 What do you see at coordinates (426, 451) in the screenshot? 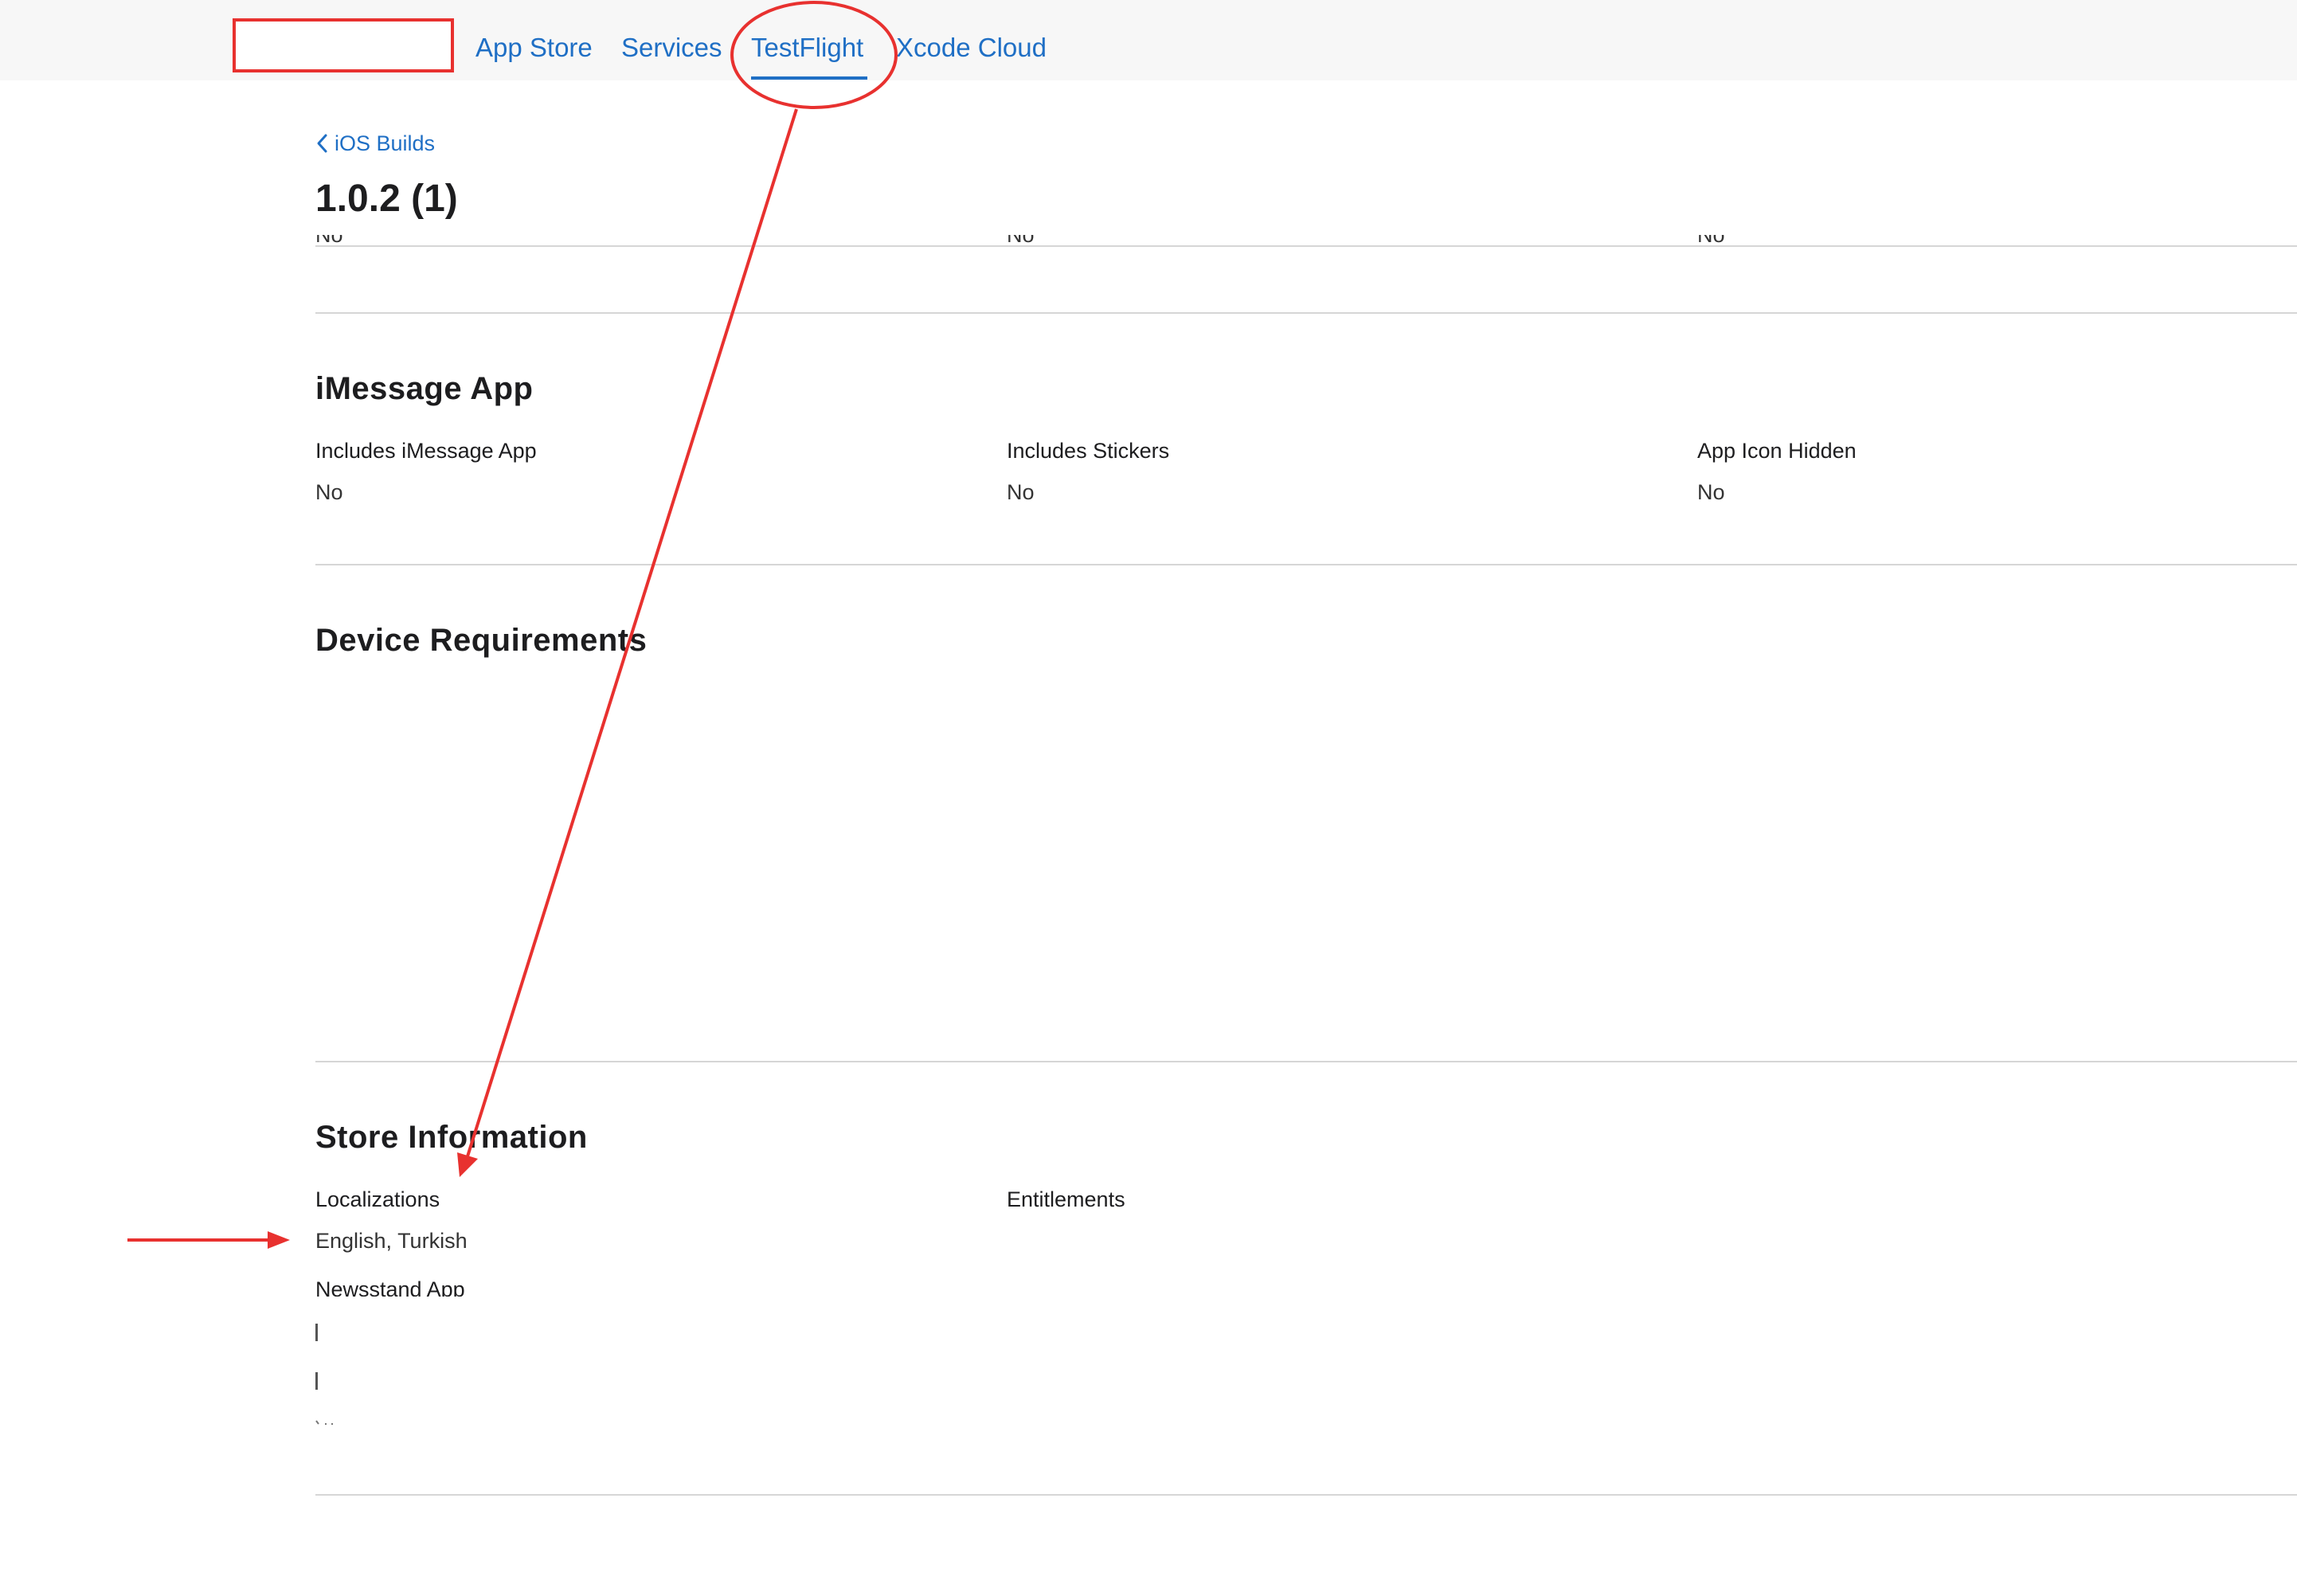
I see `field-label: Includes iMessage App` at bounding box center [426, 451].